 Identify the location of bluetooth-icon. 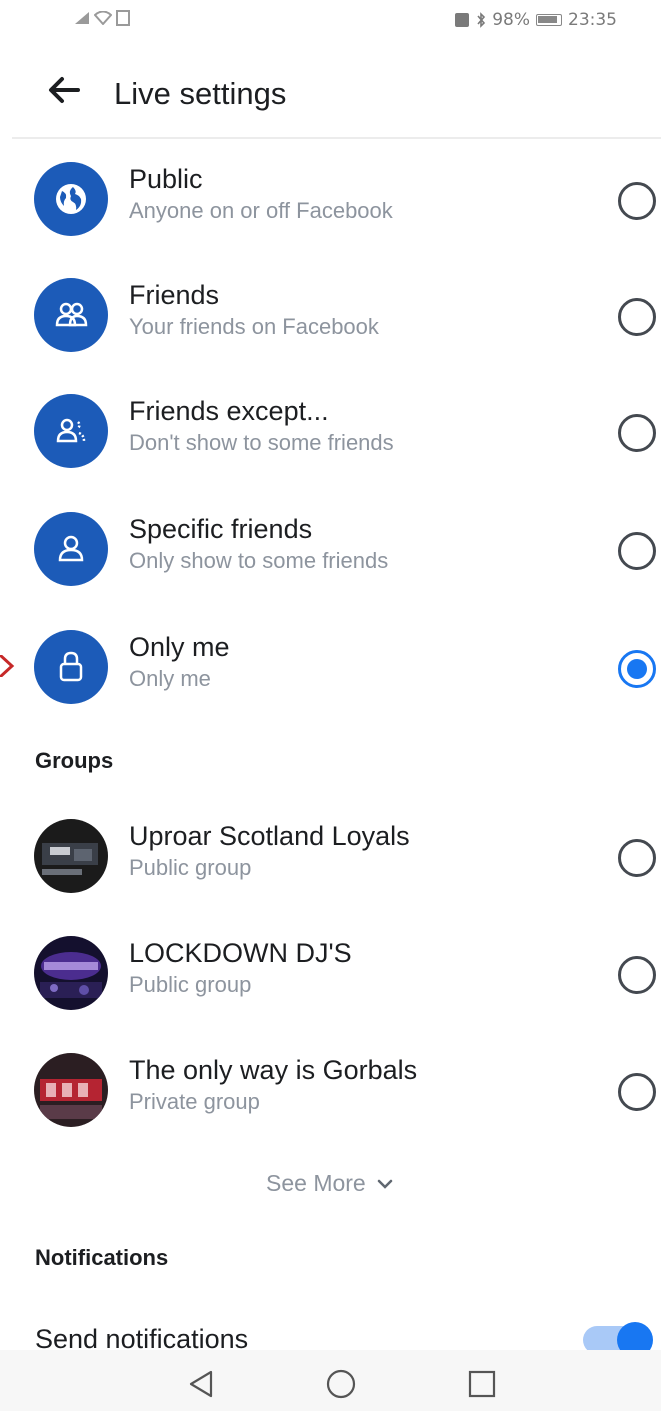
(481, 20).